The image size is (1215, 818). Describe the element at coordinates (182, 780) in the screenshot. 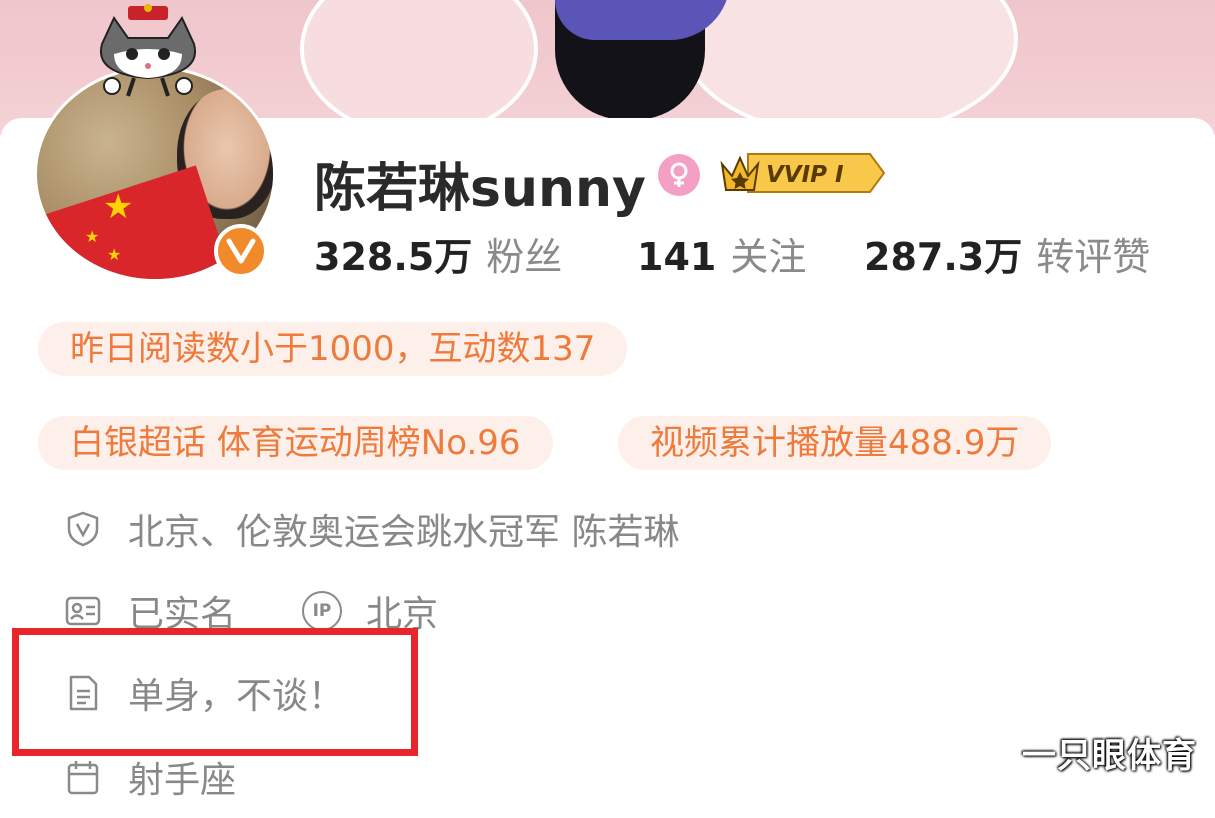

I see `zodiac-text: 射手座` at that location.